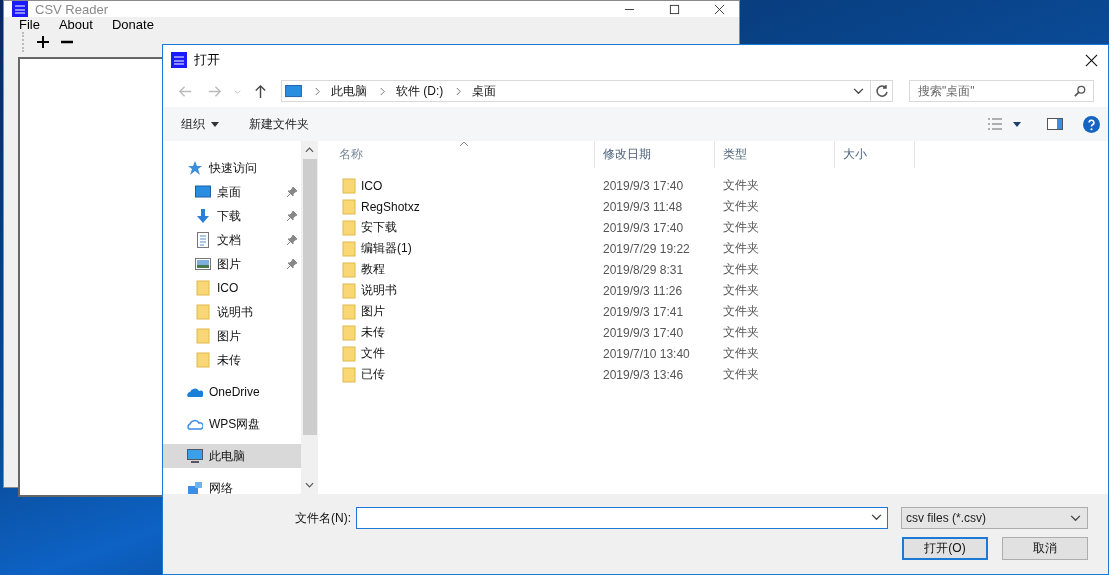  Describe the element at coordinates (379, 227) in the screenshot. I see `file-name: 安下载` at that location.